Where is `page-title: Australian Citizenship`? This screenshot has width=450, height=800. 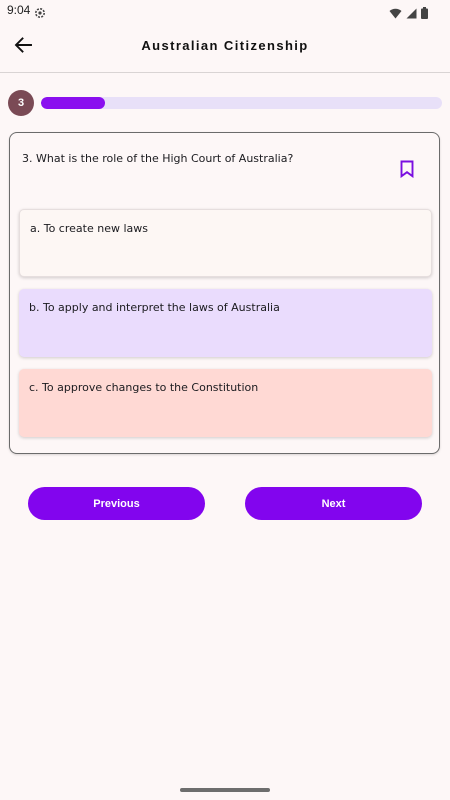 page-title: Australian Citizenship is located at coordinates (225, 45).